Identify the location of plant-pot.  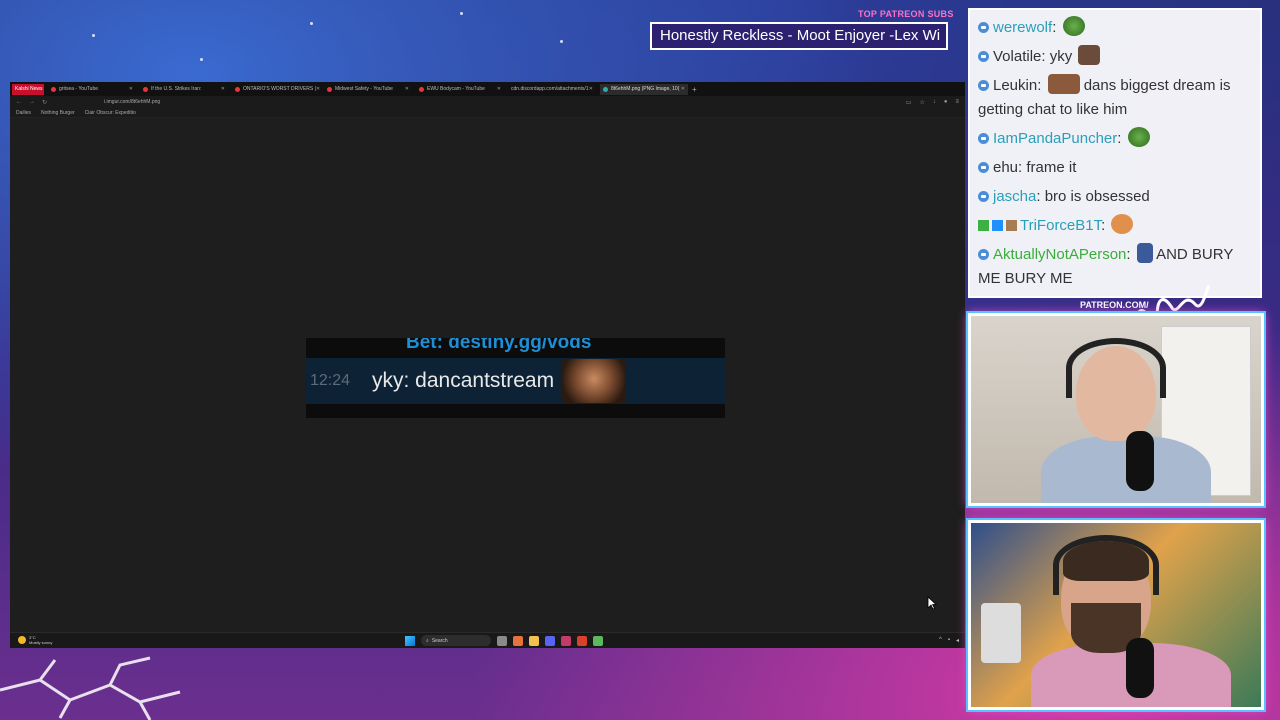
(1001, 633).